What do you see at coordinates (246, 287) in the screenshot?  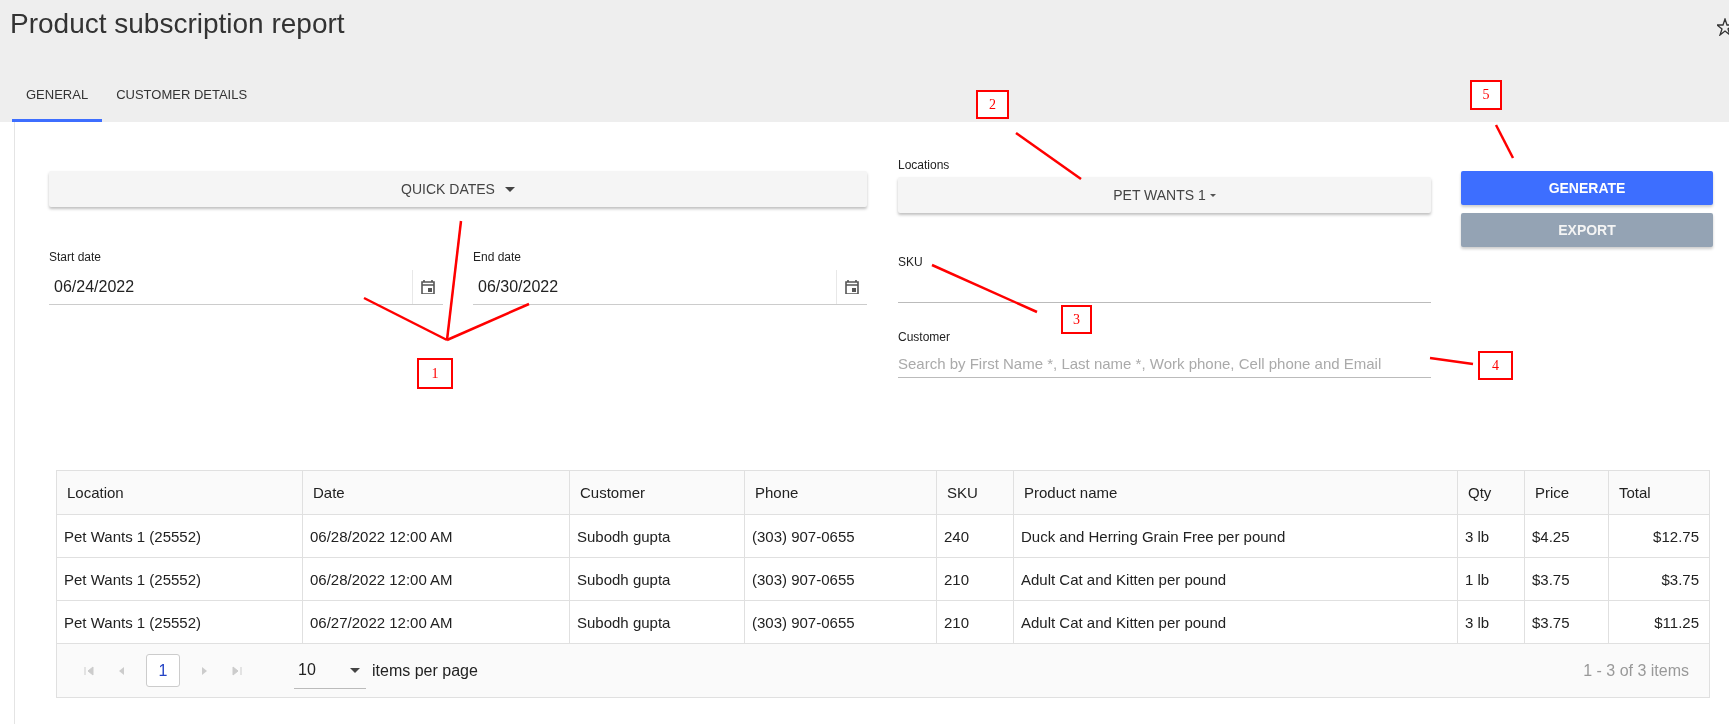 I see `date-field: 06/24/2022` at bounding box center [246, 287].